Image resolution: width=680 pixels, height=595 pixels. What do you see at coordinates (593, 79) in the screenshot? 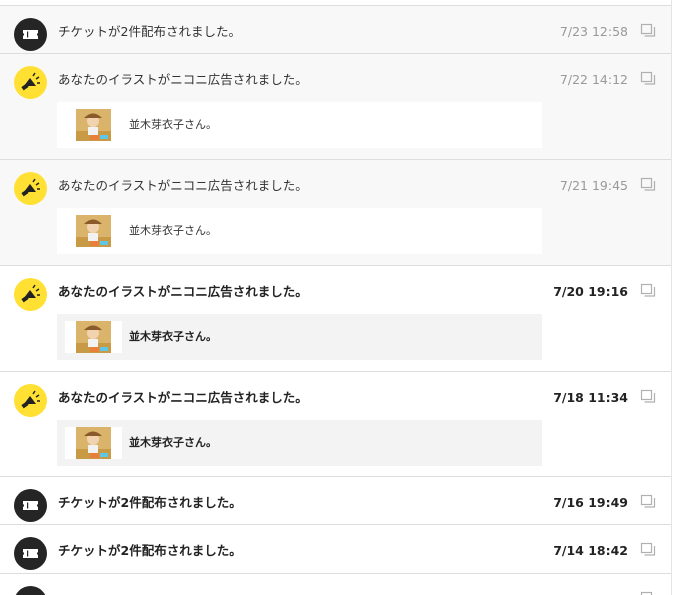
I see `notification-time: 7/22 14:12` at bounding box center [593, 79].